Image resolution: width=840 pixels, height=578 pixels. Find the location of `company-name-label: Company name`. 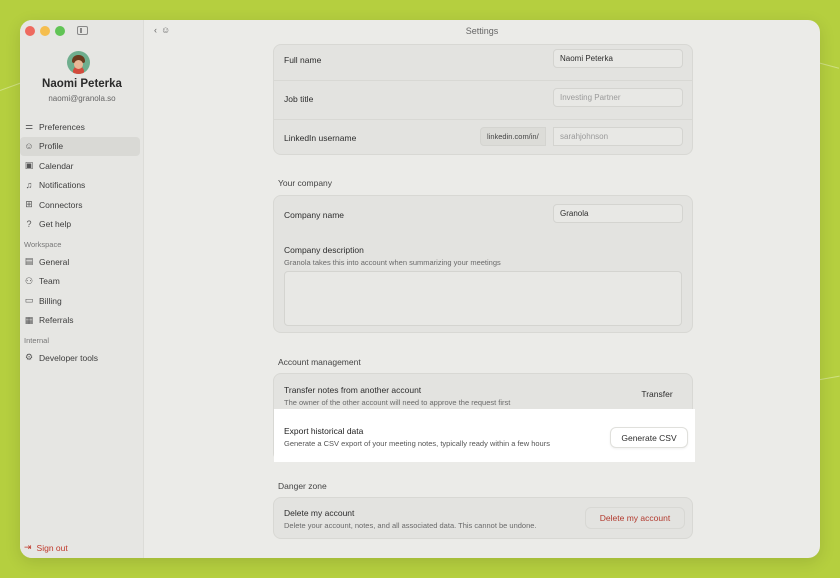

company-name-label: Company name is located at coordinates (314, 215).